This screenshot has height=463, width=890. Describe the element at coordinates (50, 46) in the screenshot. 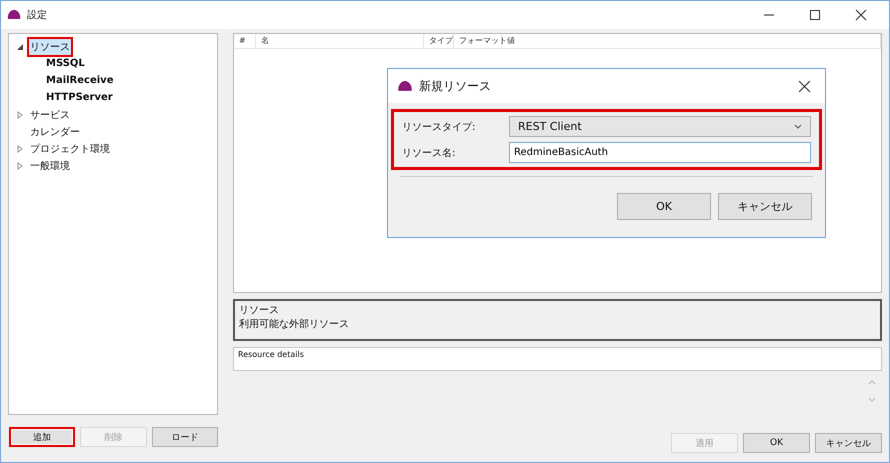

I see `tree-item: リソース` at that location.